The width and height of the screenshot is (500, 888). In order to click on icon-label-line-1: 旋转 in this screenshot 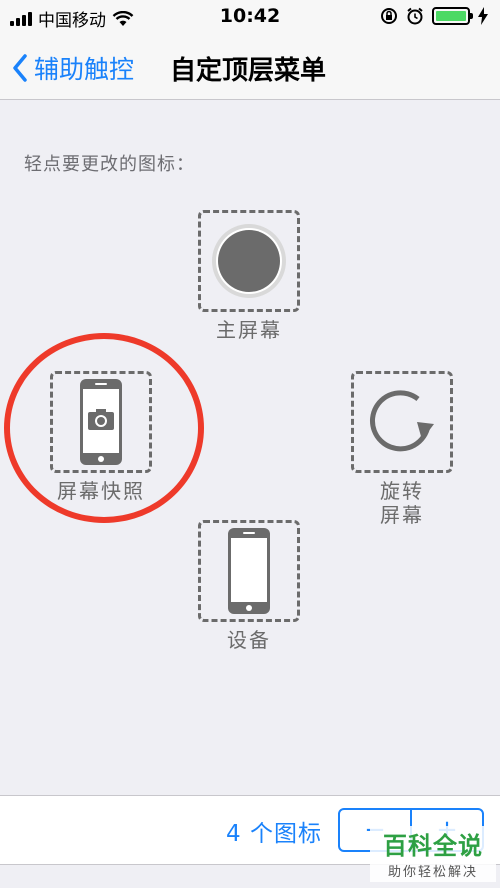, I will do `click(402, 491)`.